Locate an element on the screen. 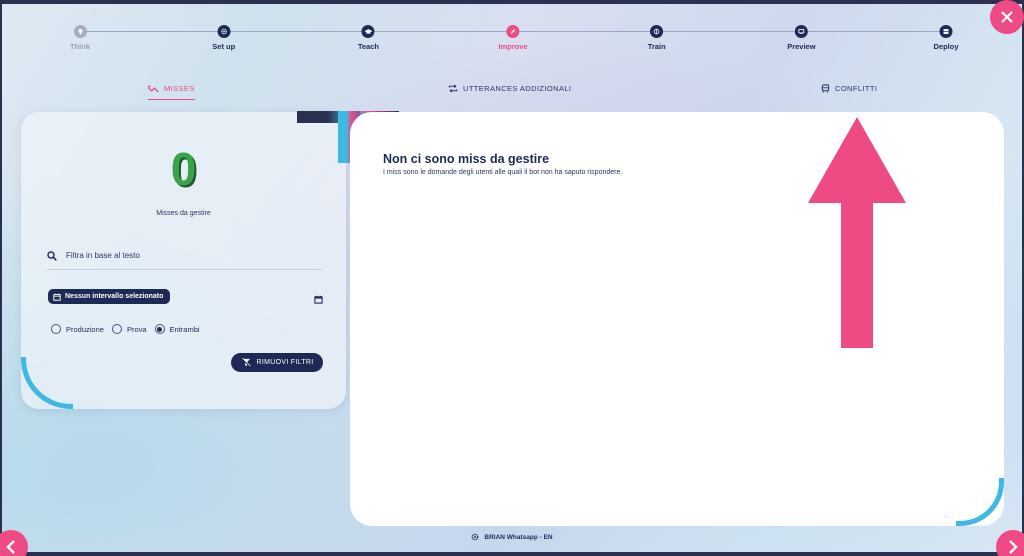 Image resolution: width=1024 pixels, height=556 pixels. environment-radio-group: Produzione Prova Entrambi is located at coordinates (125, 329).